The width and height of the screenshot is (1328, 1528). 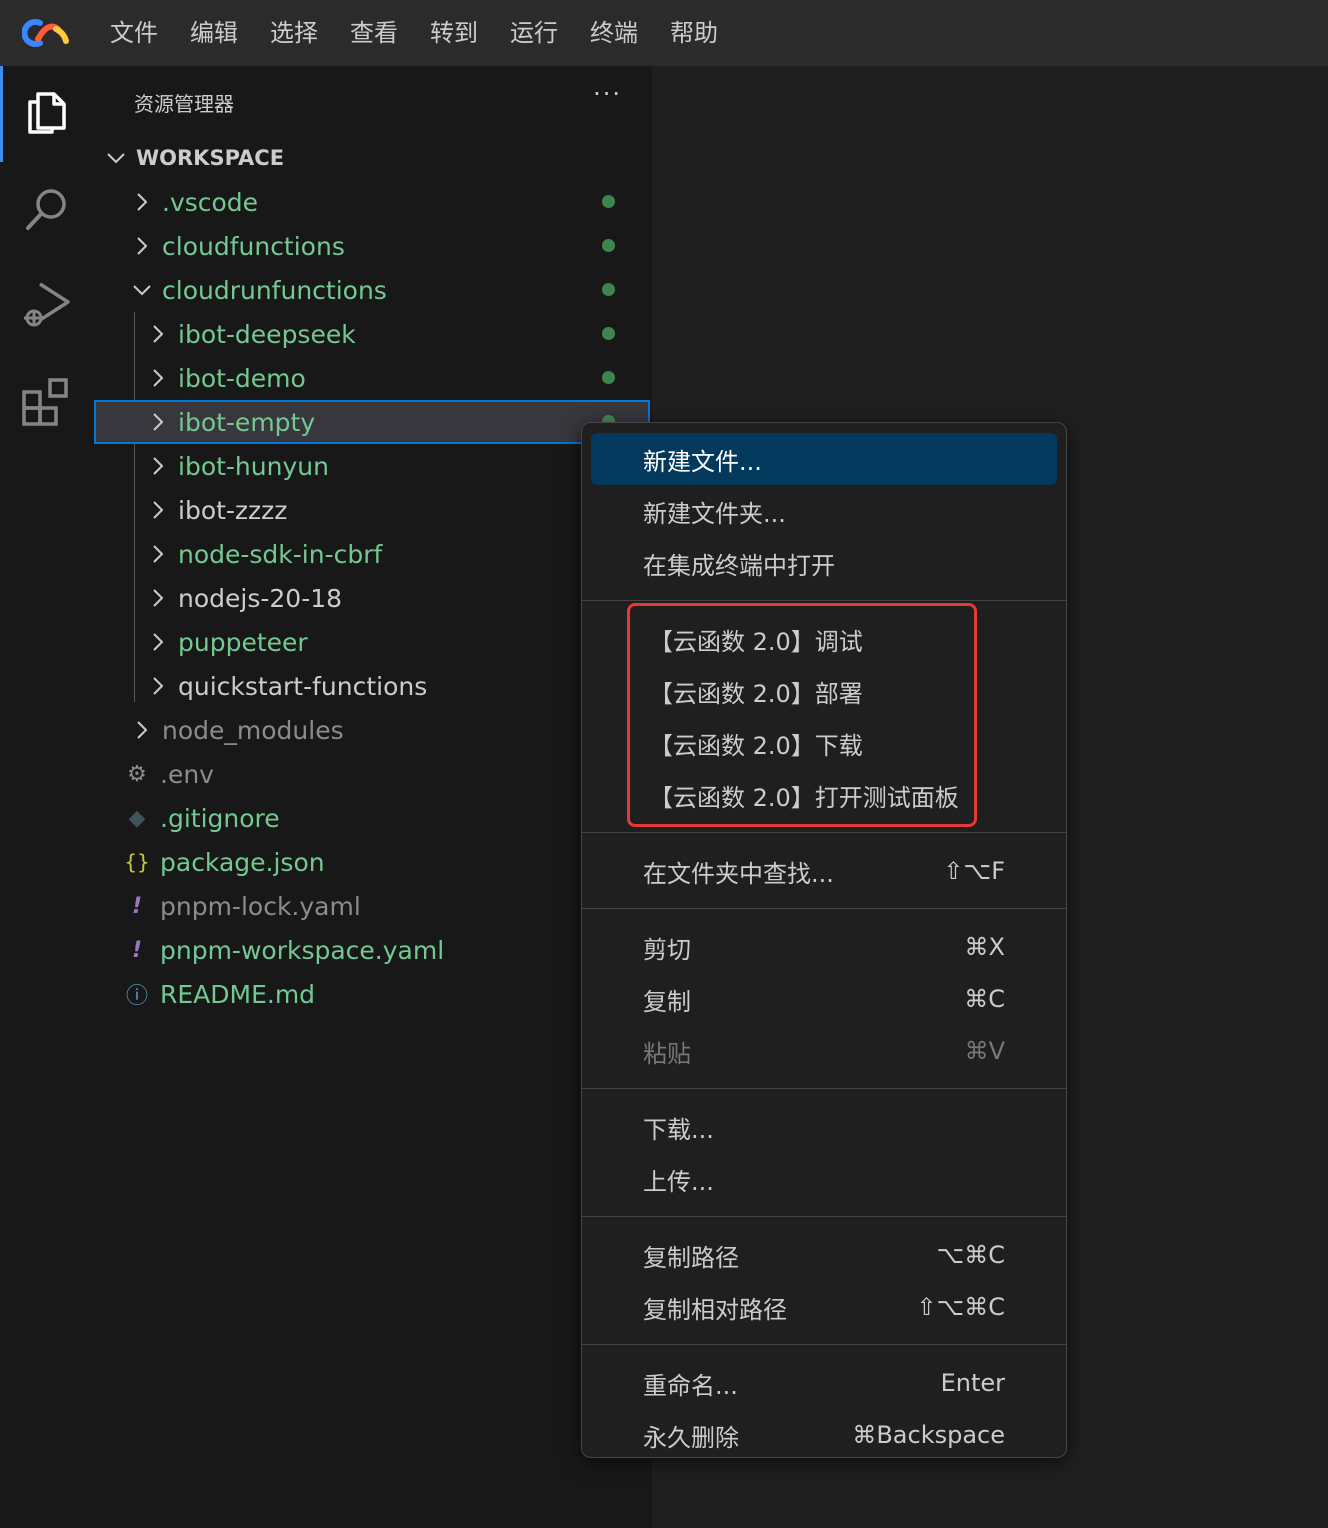 I want to click on tree-item-label: node_modules, so click(x=253, y=730).